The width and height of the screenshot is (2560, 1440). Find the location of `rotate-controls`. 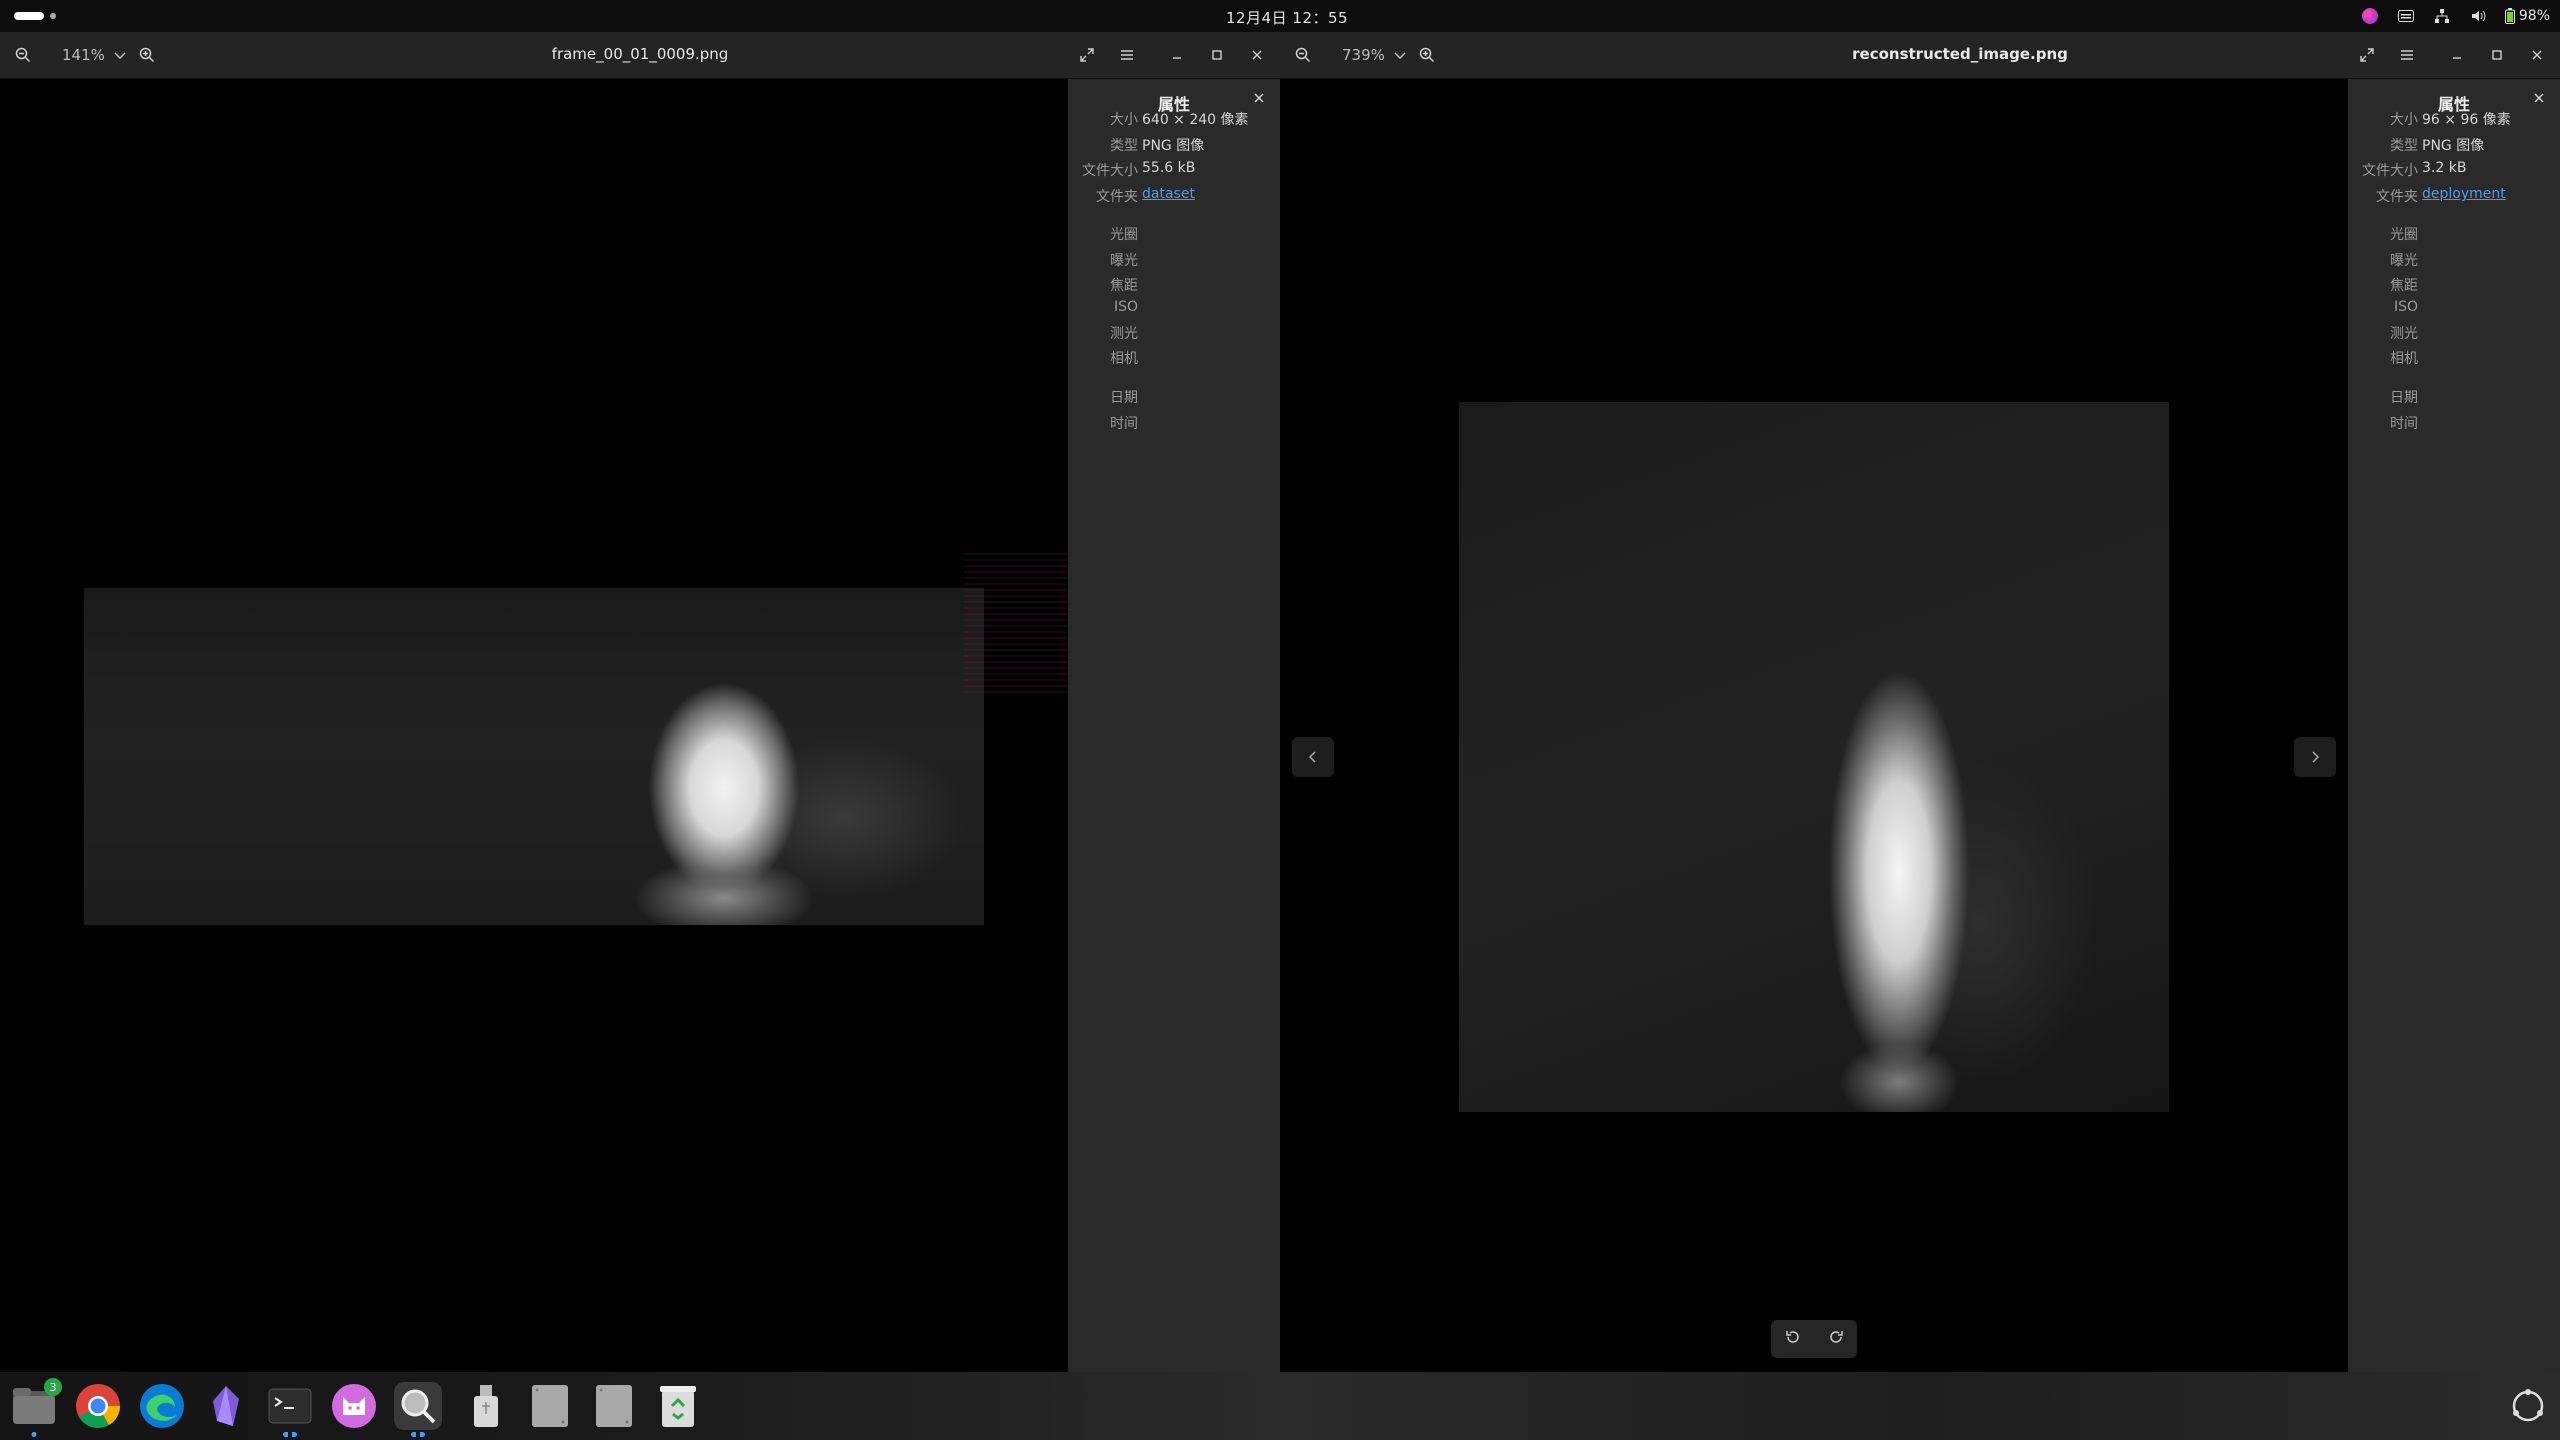

rotate-controls is located at coordinates (1814, 1339).